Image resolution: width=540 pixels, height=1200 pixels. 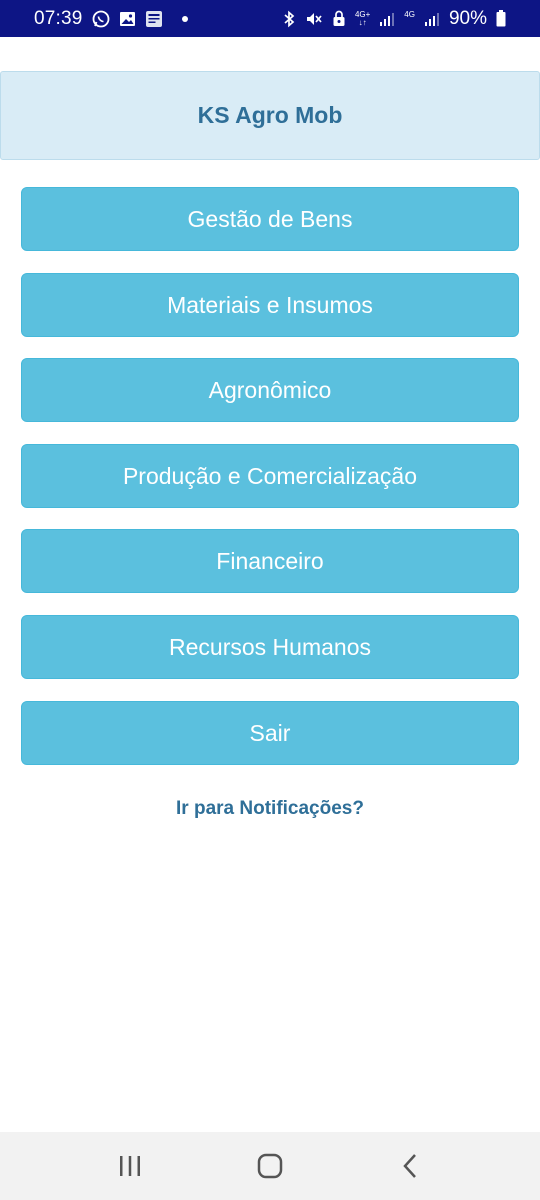 What do you see at coordinates (362, 22) in the screenshot?
I see `data-arrows-icon: ↓↑` at bounding box center [362, 22].